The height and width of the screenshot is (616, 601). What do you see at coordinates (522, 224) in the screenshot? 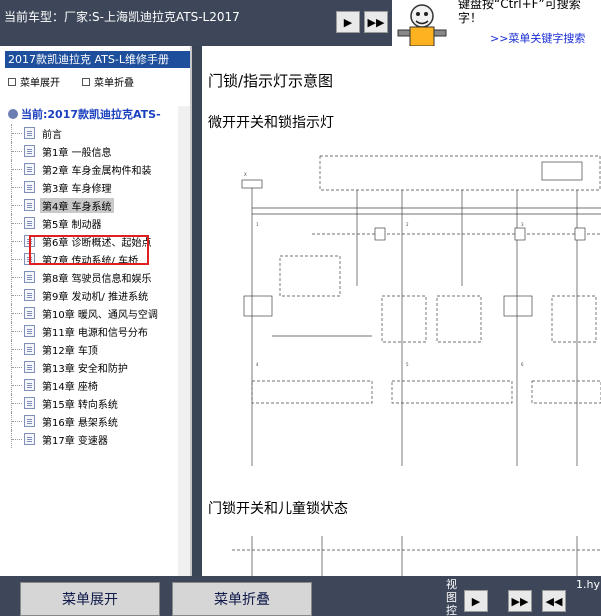
I see `svg-text: 3` at bounding box center [522, 224].